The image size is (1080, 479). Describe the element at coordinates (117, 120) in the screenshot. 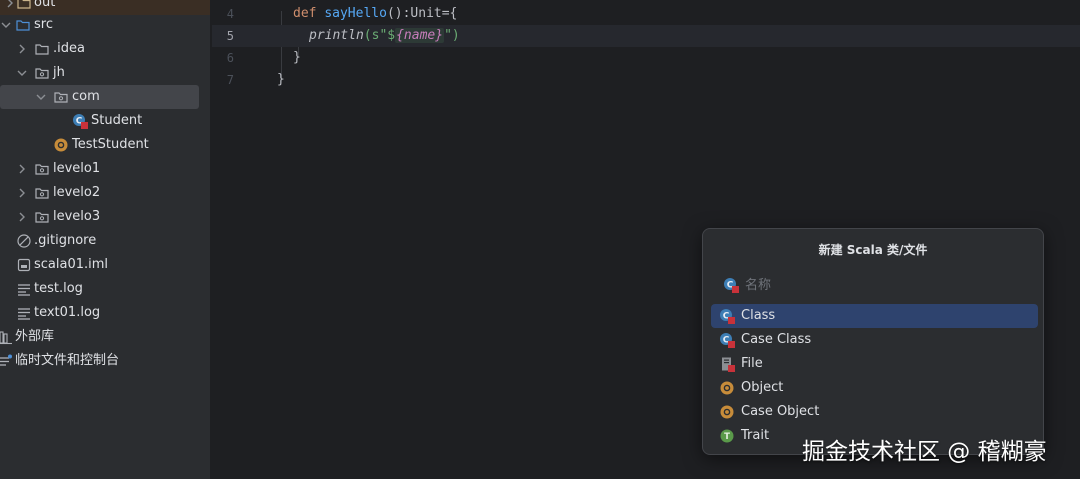

I see `tree-item-label: Student` at that location.